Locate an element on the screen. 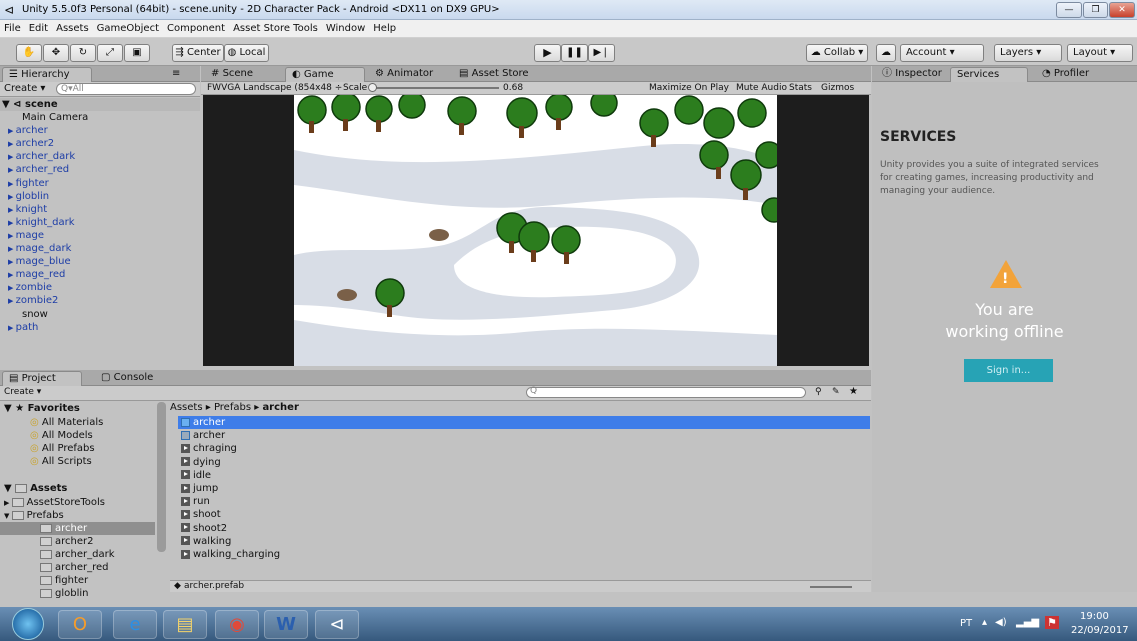 The width and height of the screenshot is (1137, 641). asset-folder-item: ▶ AssetStoreTools is located at coordinates (77, 502).